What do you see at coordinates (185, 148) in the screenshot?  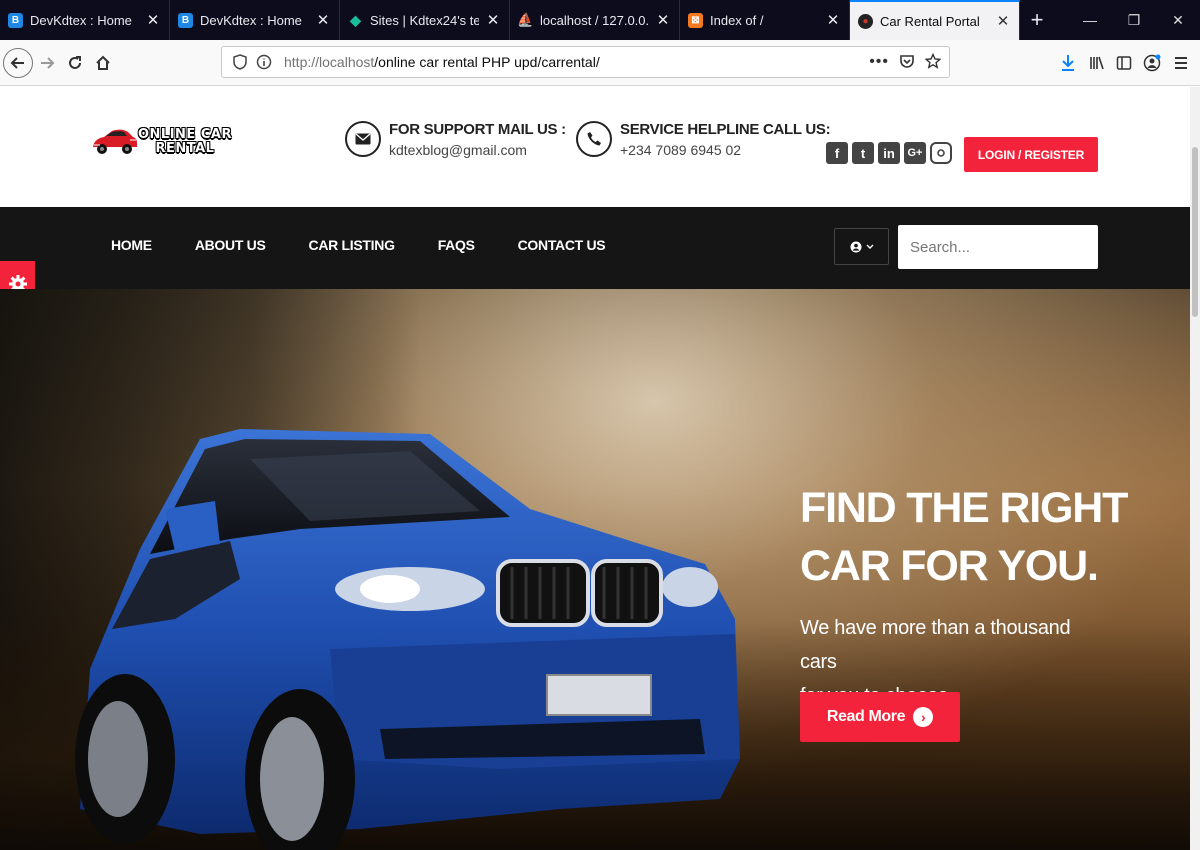 I see `logo-line-2: RENTAL` at bounding box center [185, 148].